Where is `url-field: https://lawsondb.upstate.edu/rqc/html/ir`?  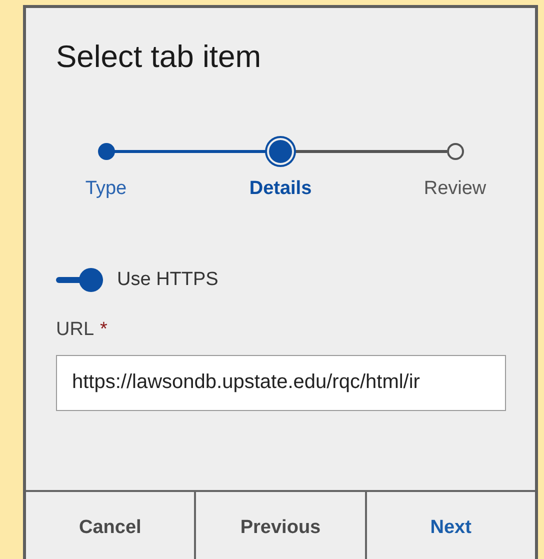 url-field: https://lawsondb.upstate.edu/rqc/html/ir is located at coordinates (281, 382).